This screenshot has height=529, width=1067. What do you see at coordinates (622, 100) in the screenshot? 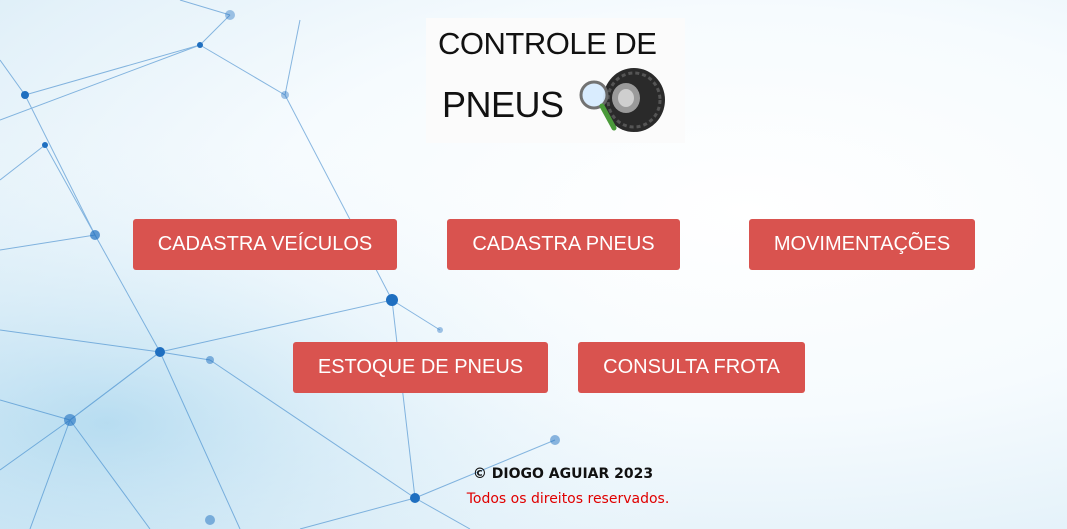
I see `tire-magnifier-icon` at bounding box center [622, 100].